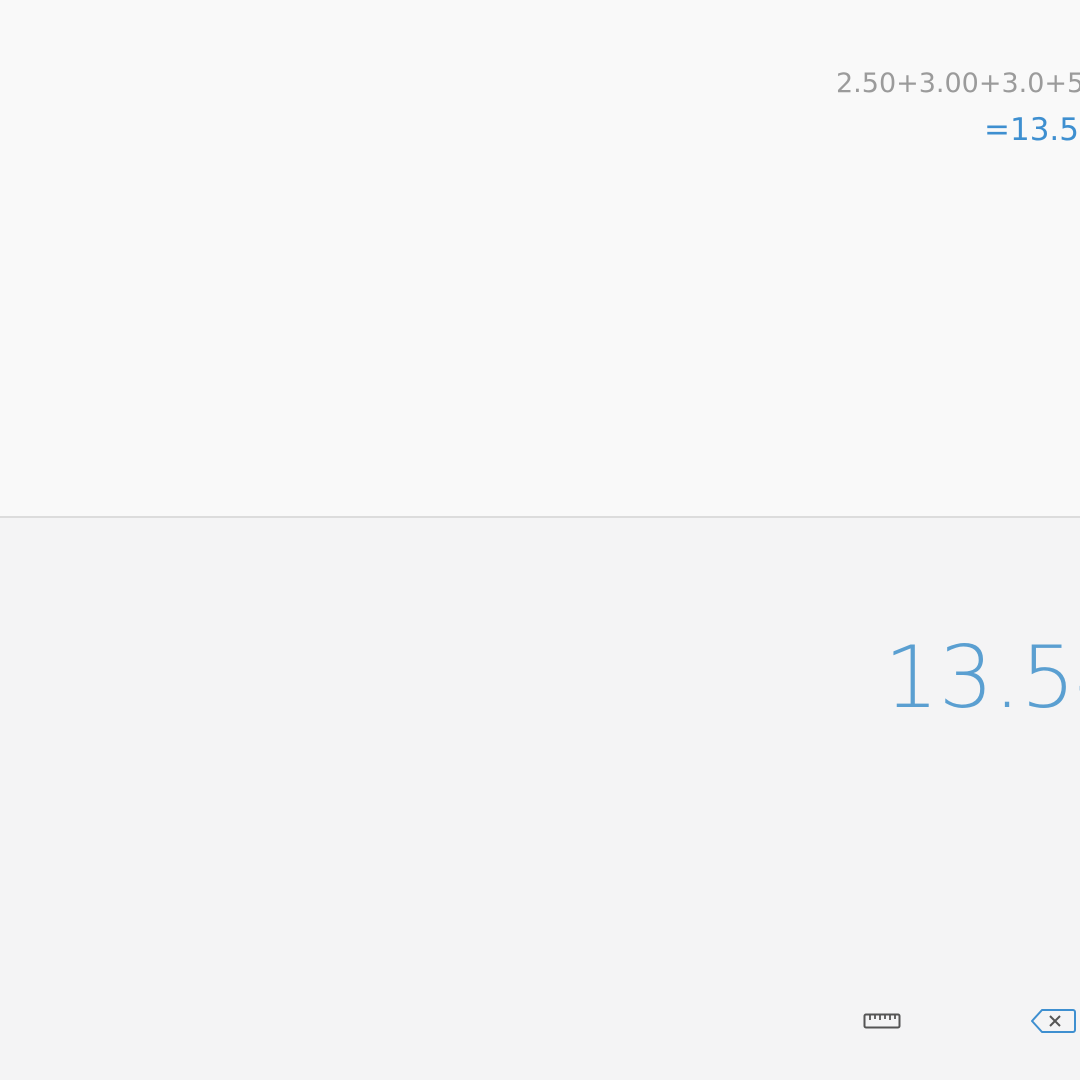 This screenshot has width=1080, height=1080. Describe the element at coordinates (1032, 130) in the screenshot. I see `history-result: =13.54` at that location.